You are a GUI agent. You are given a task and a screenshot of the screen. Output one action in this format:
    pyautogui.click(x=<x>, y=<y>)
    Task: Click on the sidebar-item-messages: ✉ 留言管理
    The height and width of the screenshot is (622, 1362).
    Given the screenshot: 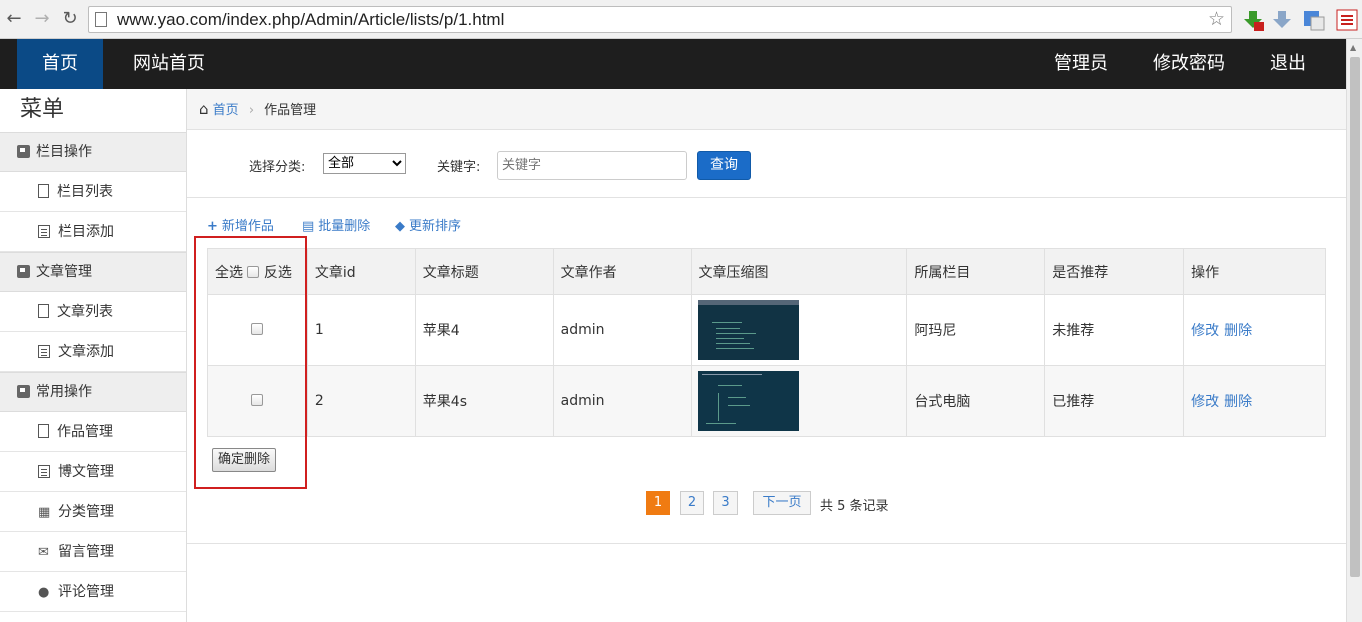 What is the action you would take?
    pyautogui.click(x=93, y=552)
    